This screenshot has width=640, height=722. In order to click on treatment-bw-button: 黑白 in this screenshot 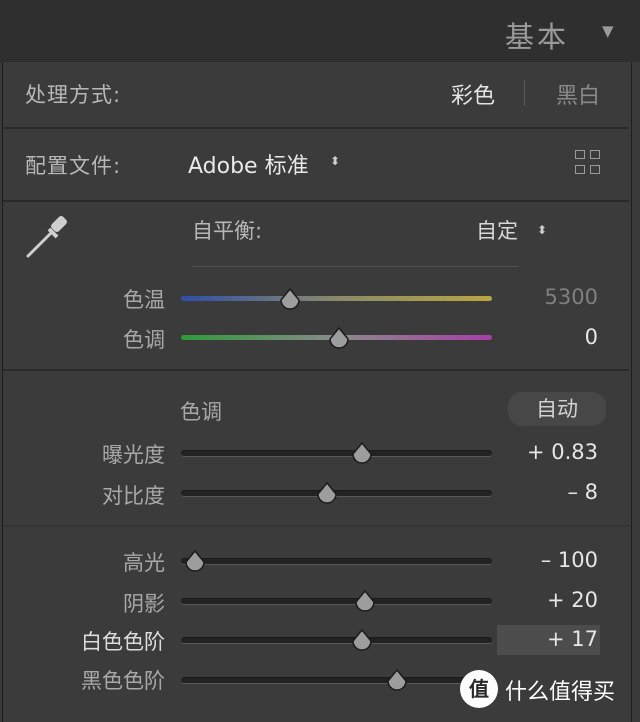, I will do `click(578, 94)`.